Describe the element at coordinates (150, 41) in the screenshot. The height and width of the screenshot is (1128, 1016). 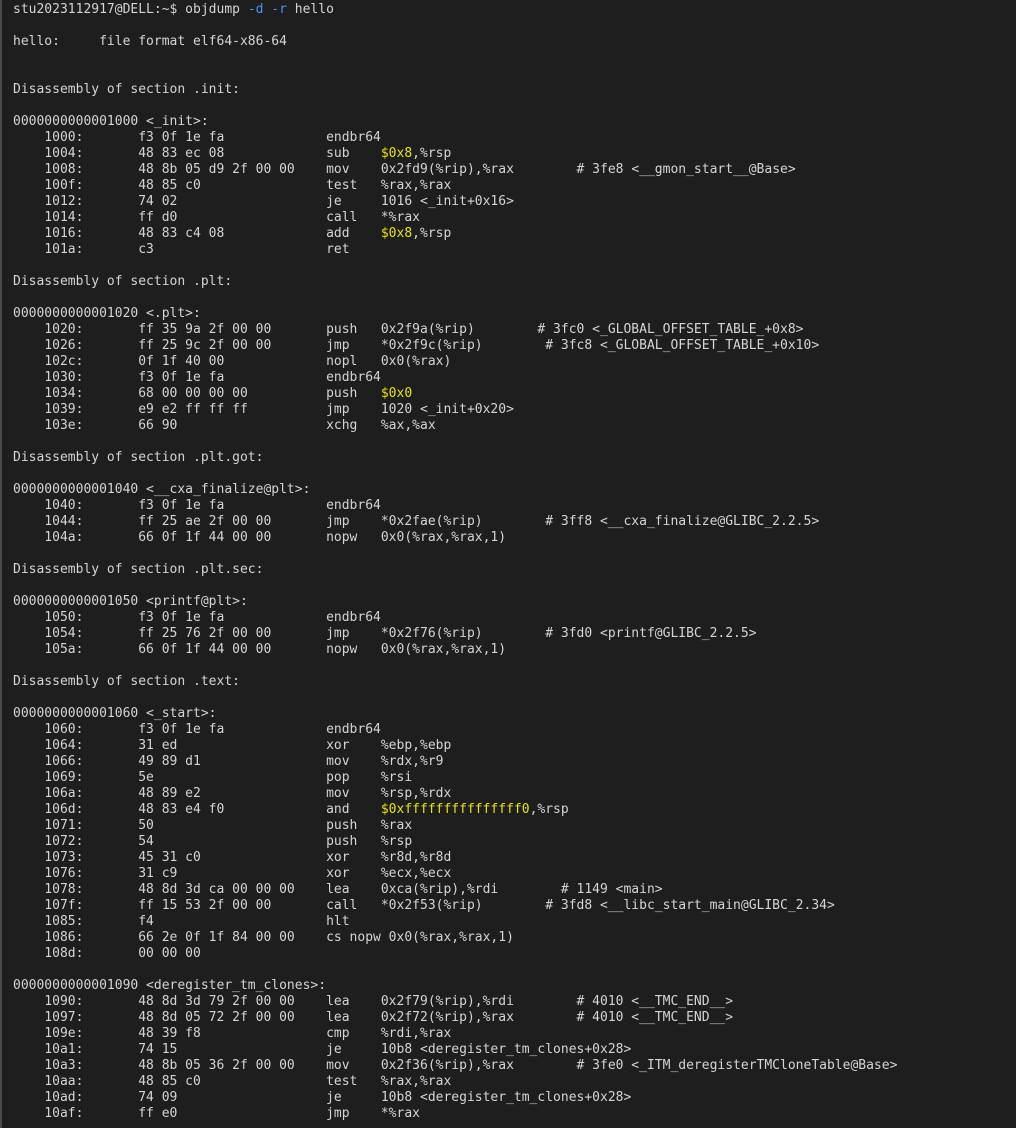
I see `output-text: hello: file format elf64-x86-64` at that location.